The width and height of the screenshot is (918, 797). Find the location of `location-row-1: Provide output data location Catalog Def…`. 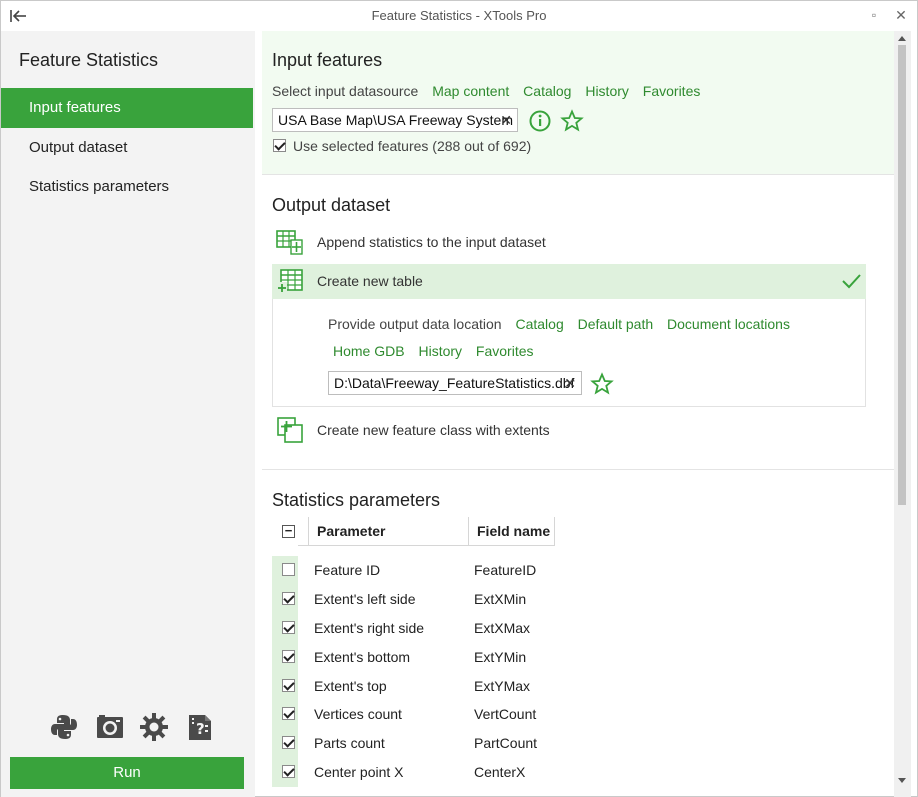

location-row-1: Provide output data location Catalog Def… is located at coordinates (559, 324).